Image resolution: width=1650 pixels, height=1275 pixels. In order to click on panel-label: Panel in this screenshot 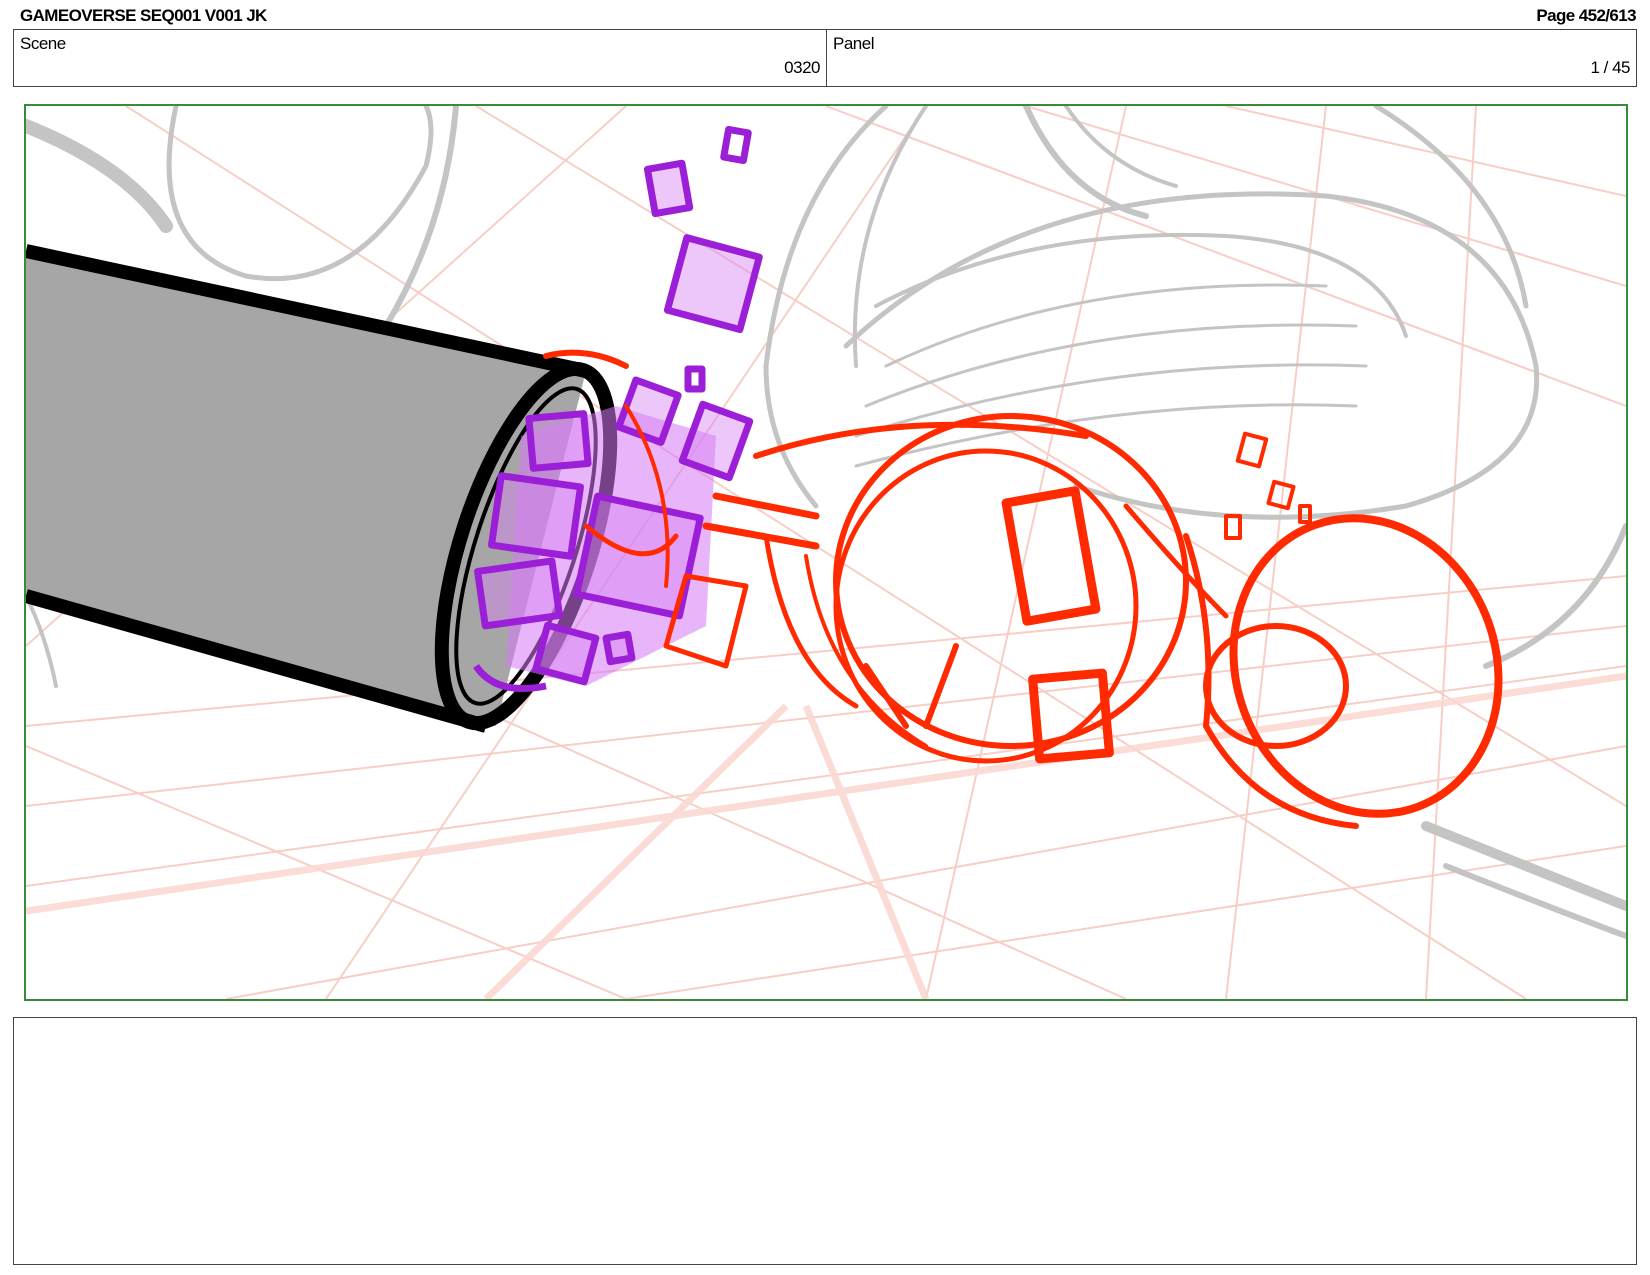, I will do `click(853, 43)`.